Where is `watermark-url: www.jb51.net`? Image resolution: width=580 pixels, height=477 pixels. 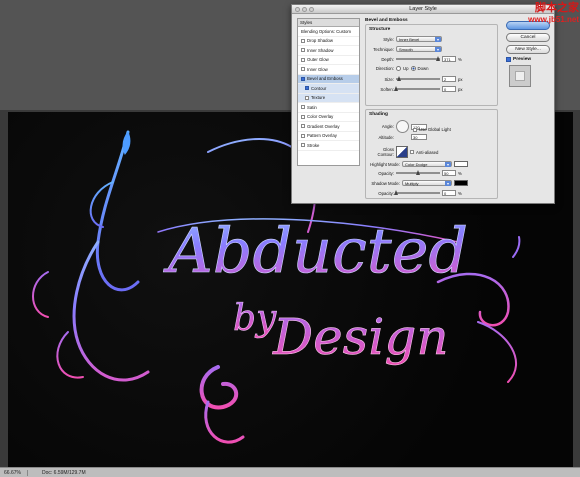 watermark-url: www.jb51.net is located at coordinates (553, 19).